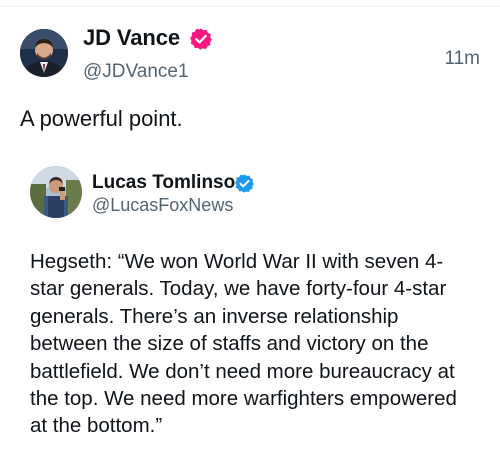  What do you see at coordinates (169, 183) in the screenshot?
I see `quoted-author-name: Lucas Tomlinson` at bounding box center [169, 183].